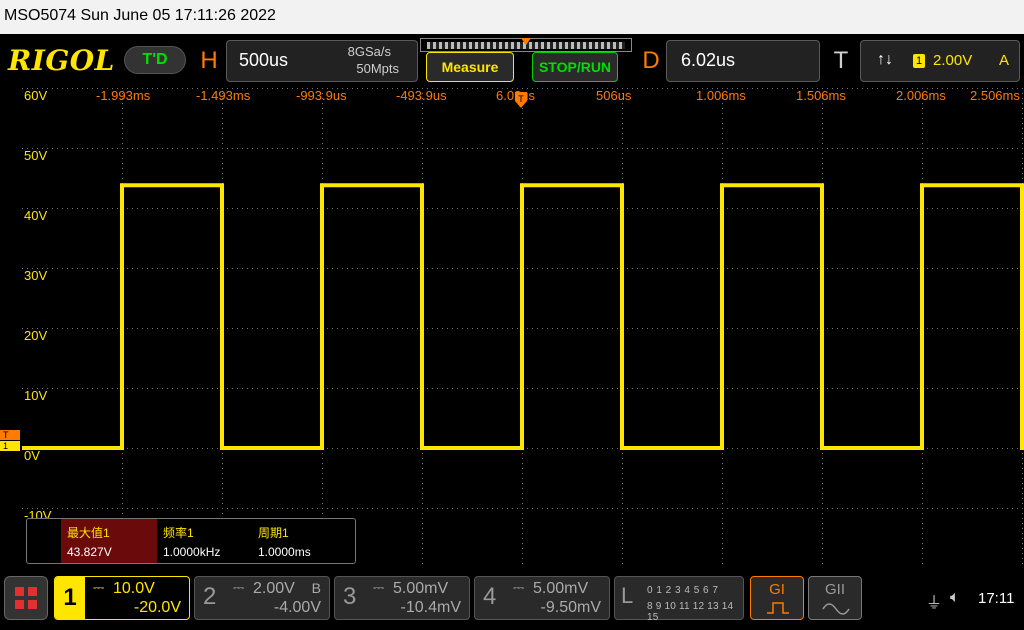 The image size is (1024, 630). I want to click on measure-button: Measure, so click(470, 67).